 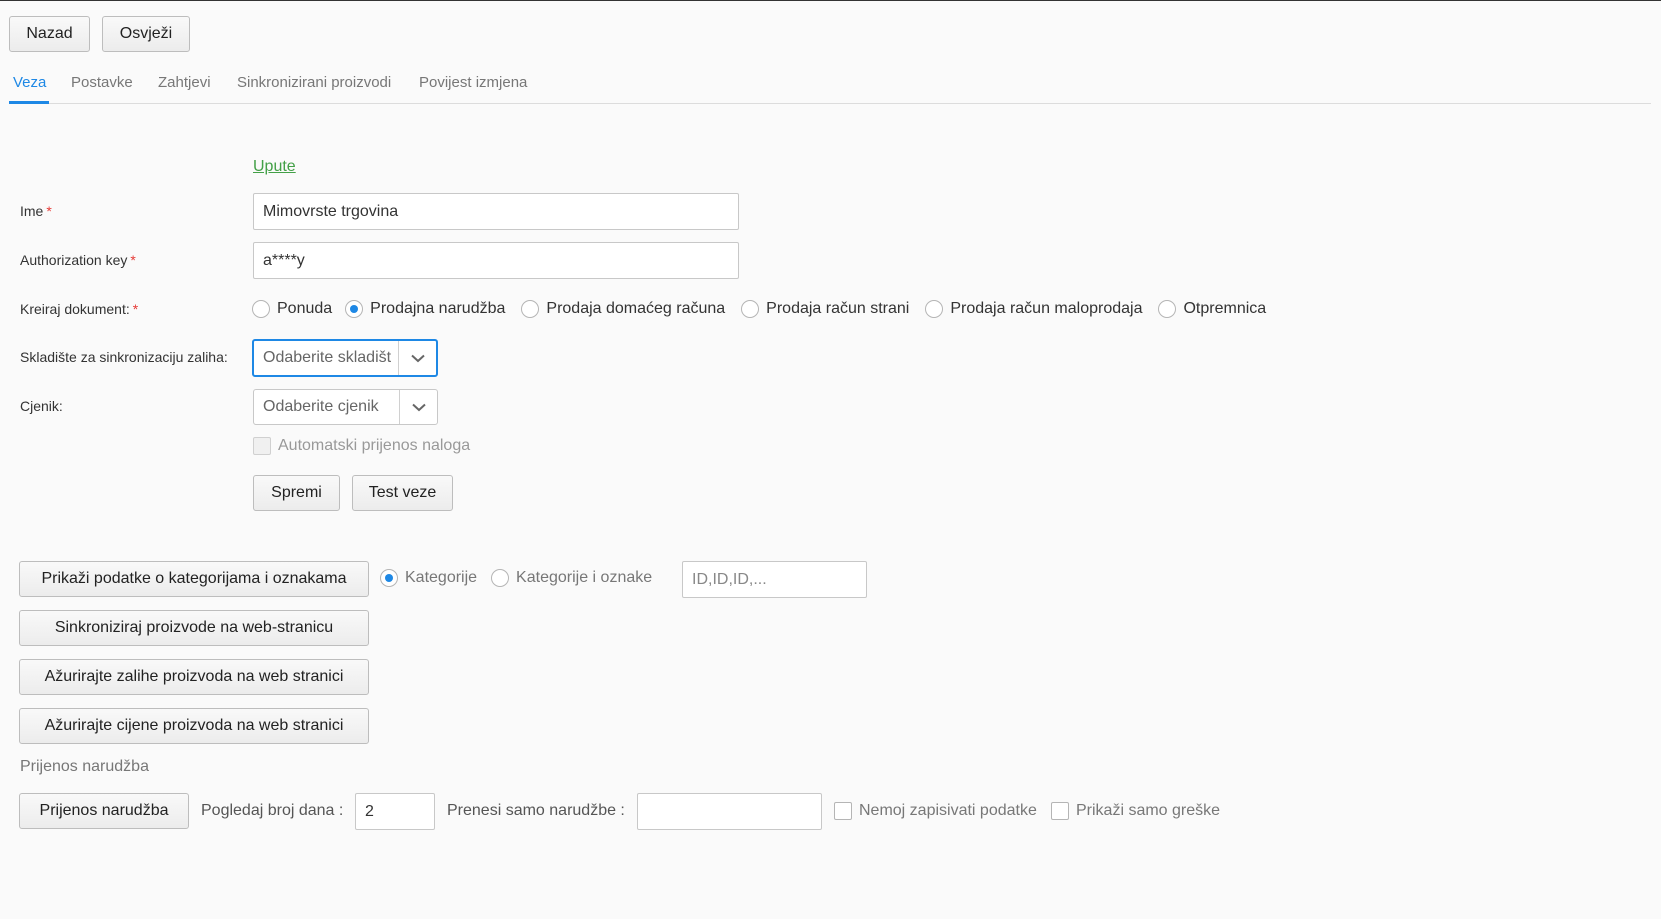 I want to click on radio-ponuda: Ponuda, so click(x=292, y=309).